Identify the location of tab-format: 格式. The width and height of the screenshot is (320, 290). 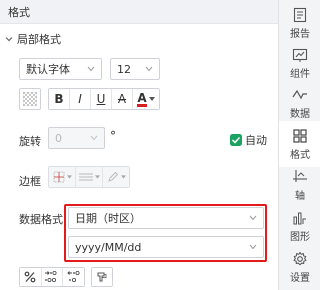
(299, 144).